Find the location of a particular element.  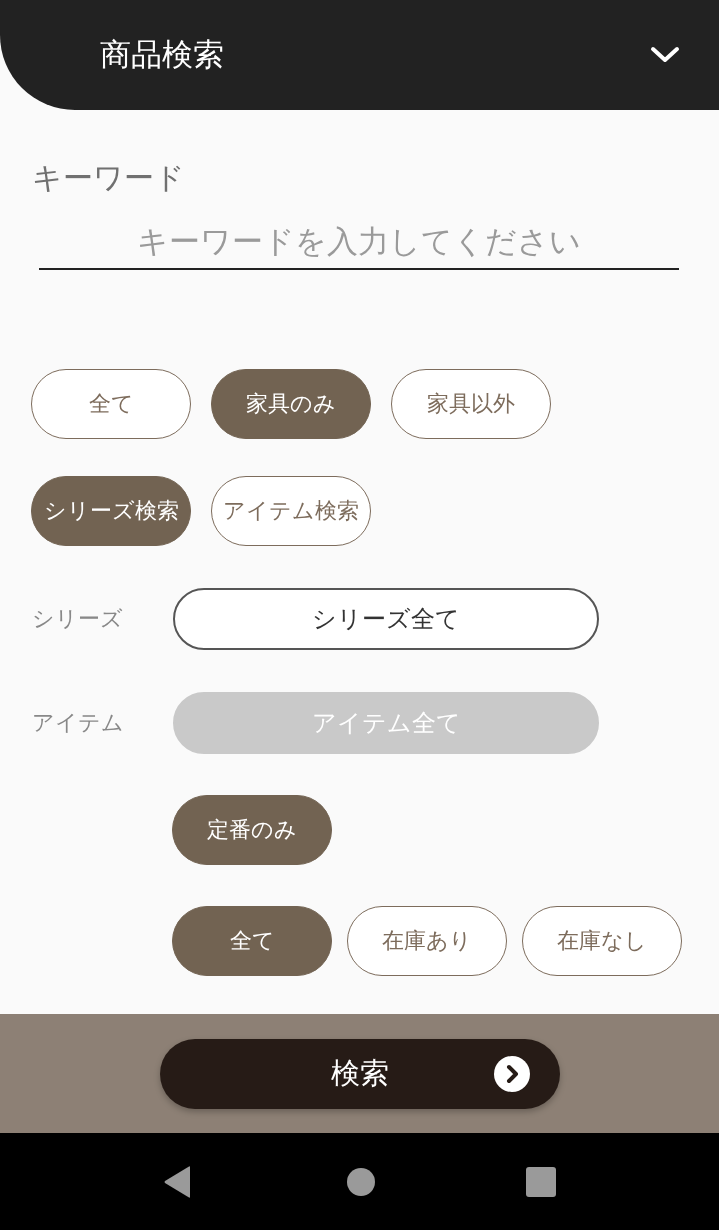

home-icon is located at coordinates (360, 1181).